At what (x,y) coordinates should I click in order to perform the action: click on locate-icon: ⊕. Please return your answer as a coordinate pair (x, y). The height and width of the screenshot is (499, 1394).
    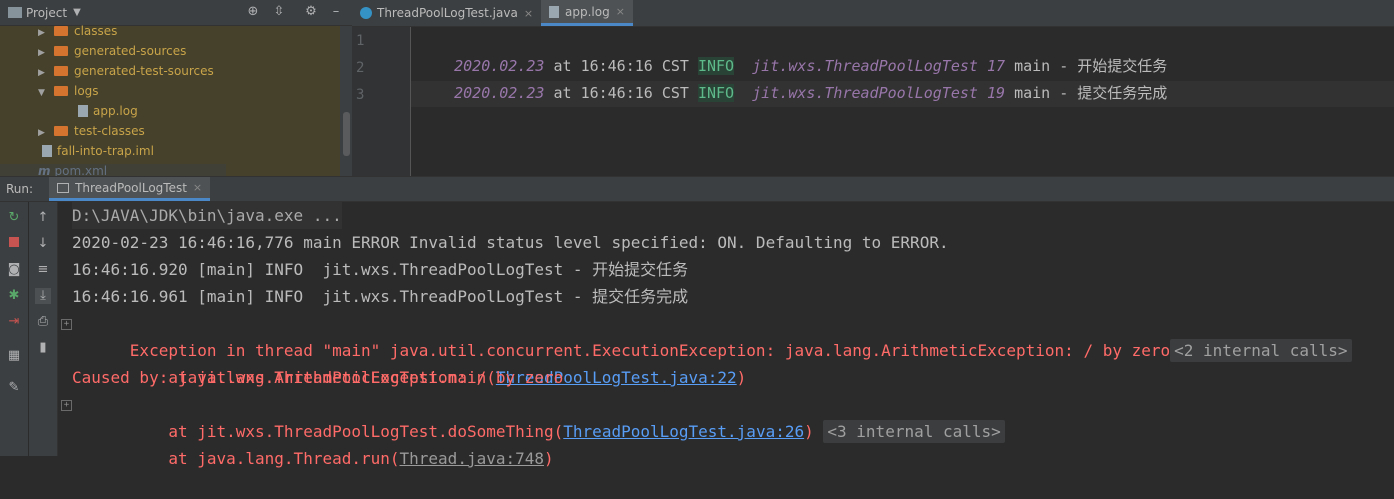
    Looking at the image, I should click on (253, 12).